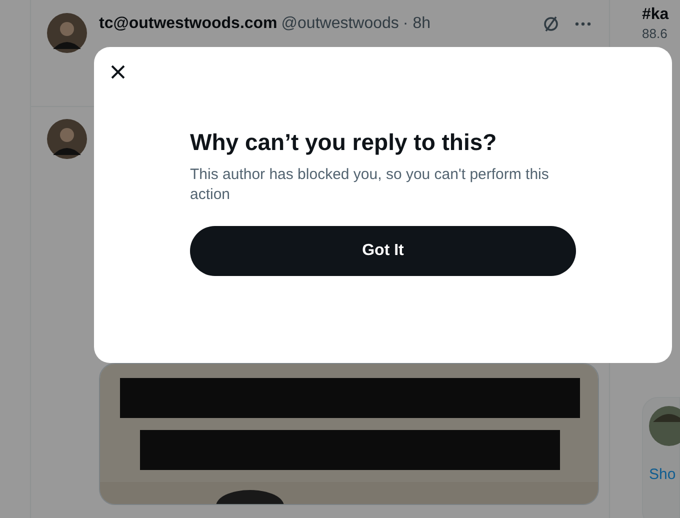  I want to click on author-handle: @outwestwoods, so click(340, 24).